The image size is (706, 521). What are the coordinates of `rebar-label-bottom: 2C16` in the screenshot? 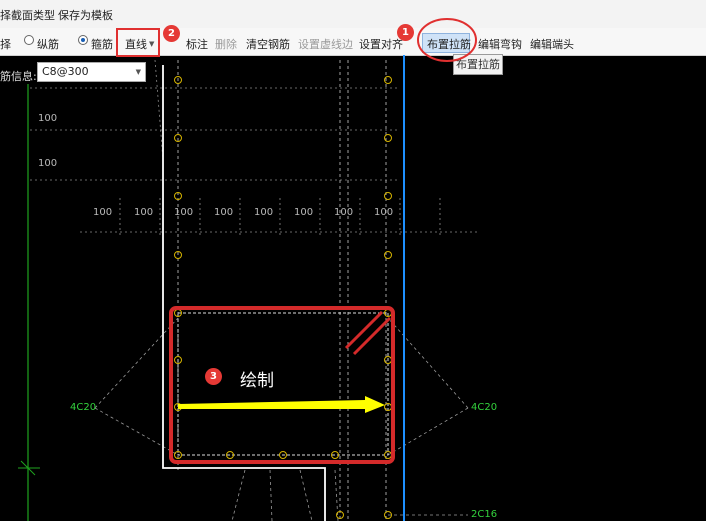 It's located at (484, 514).